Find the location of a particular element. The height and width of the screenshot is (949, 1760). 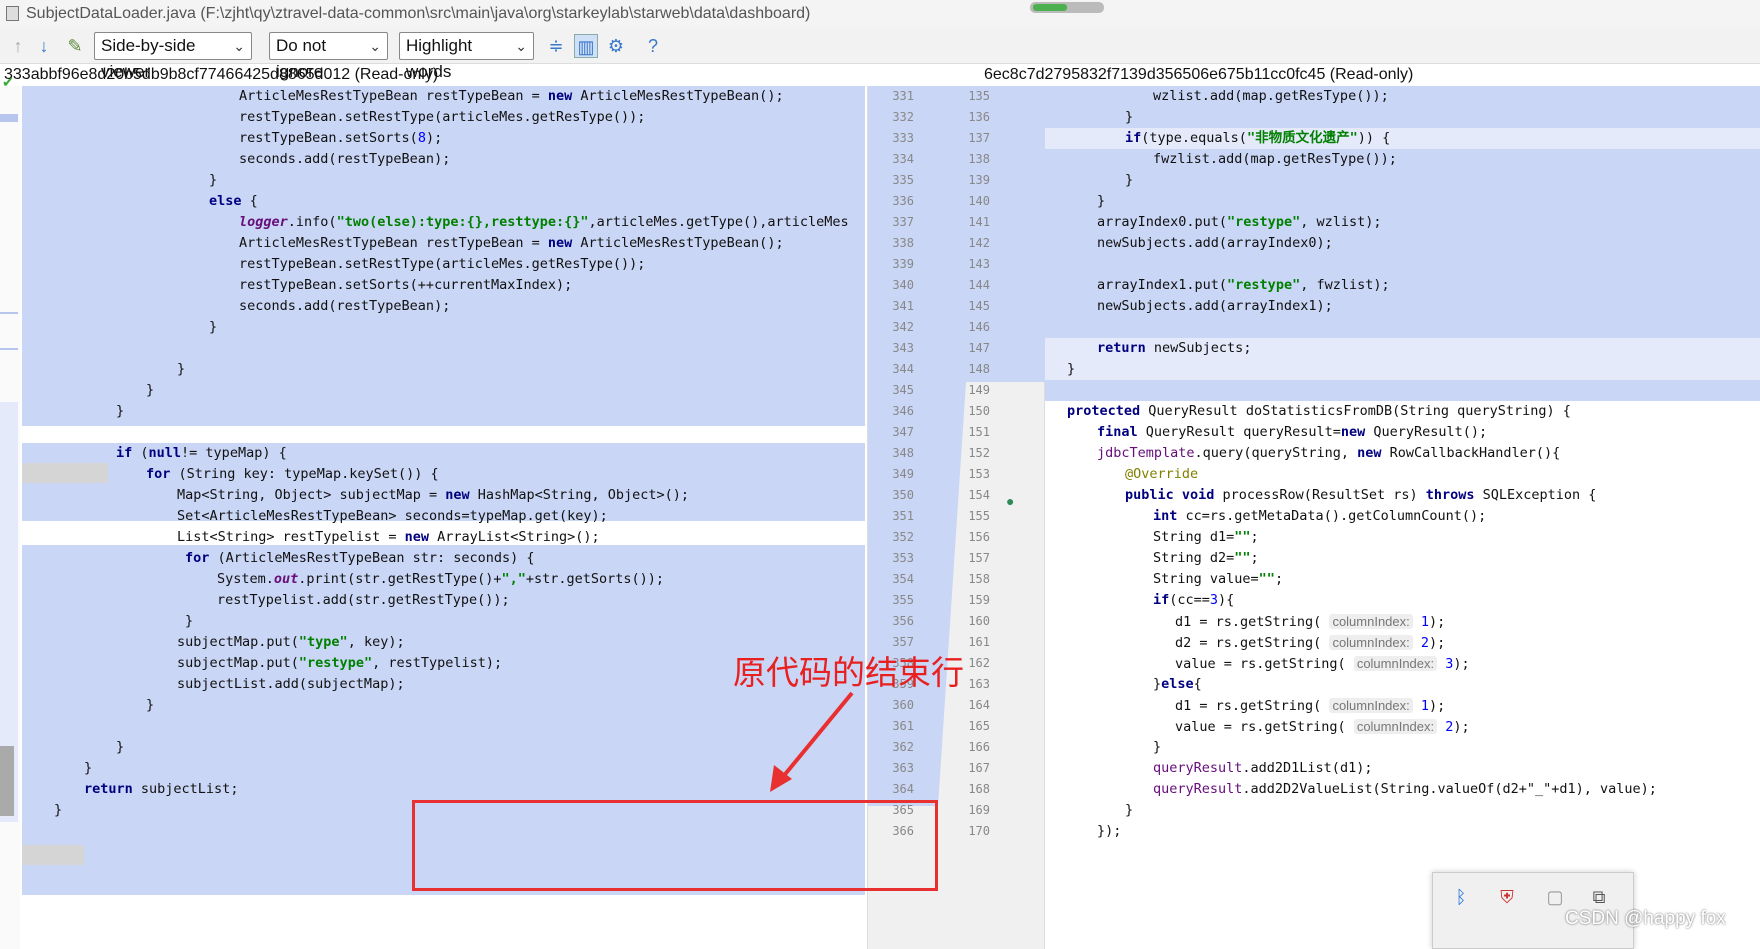

line-number: 350 is located at coordinates (903, 495).